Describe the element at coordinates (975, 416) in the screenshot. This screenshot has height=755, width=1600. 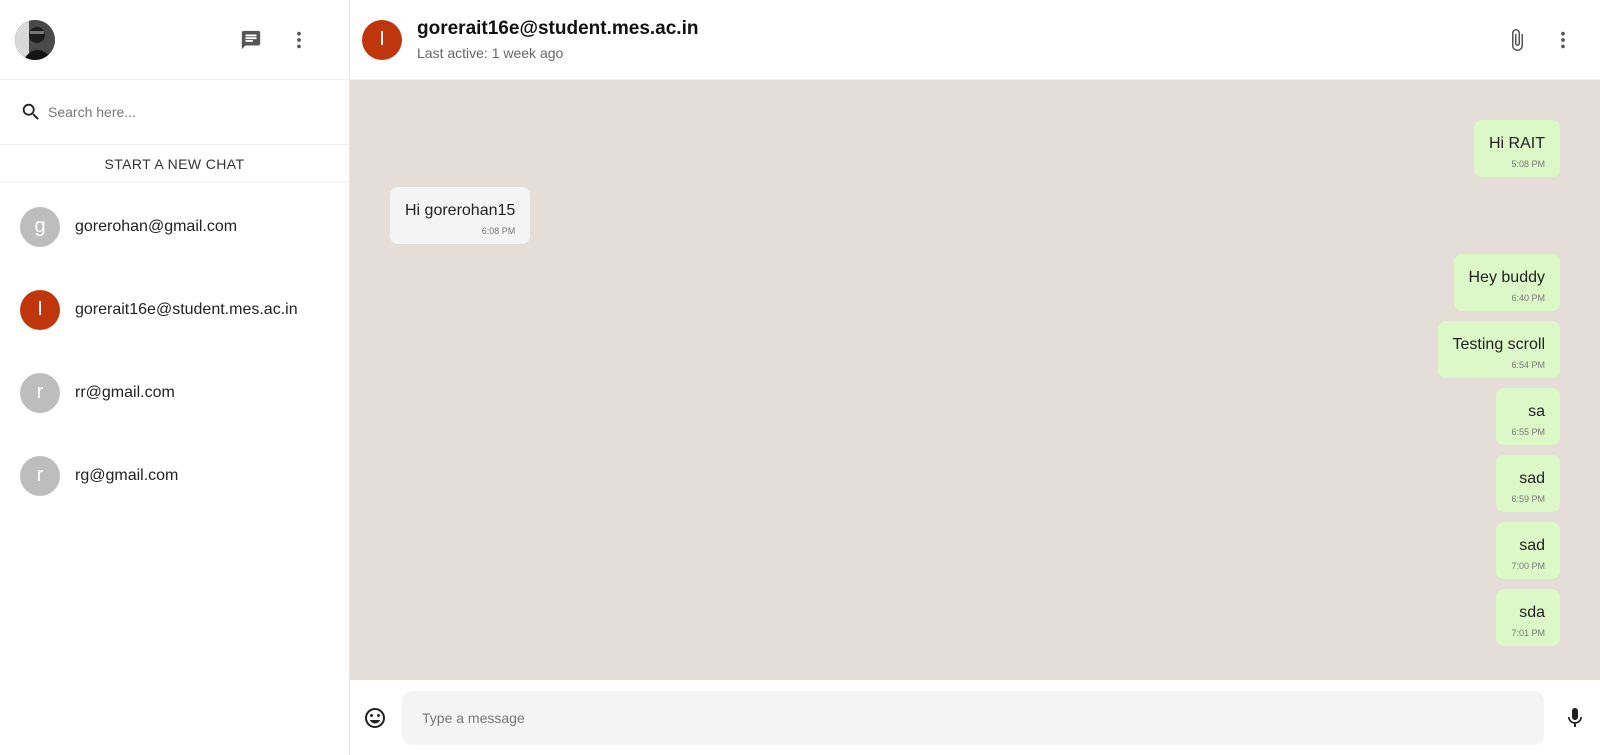
I see `message-row-sent: sa 6:55 PM` at that location.